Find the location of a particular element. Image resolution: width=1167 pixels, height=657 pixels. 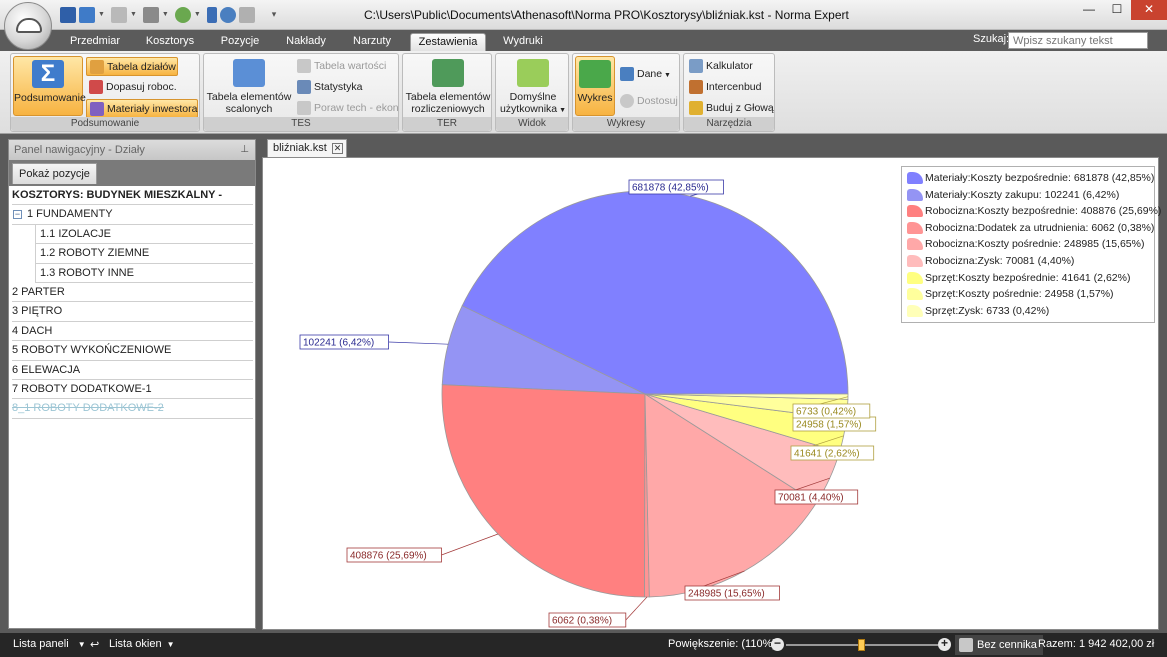

window-list-button: Lista okien ▼ is located at coordinates (142, 644).